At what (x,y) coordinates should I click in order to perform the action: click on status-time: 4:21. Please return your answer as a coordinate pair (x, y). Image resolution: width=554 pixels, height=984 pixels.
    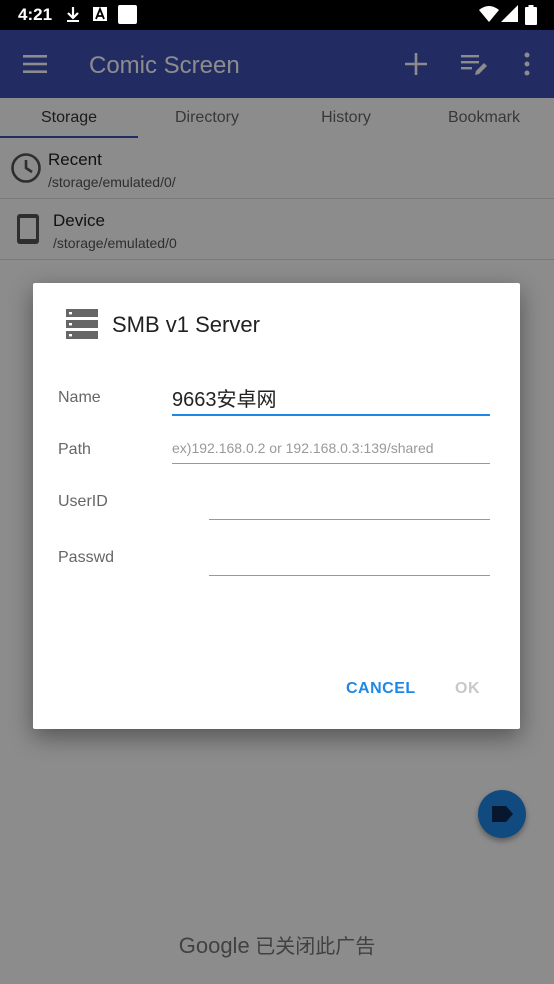
    Looking at the image, I should click on (35, 14).